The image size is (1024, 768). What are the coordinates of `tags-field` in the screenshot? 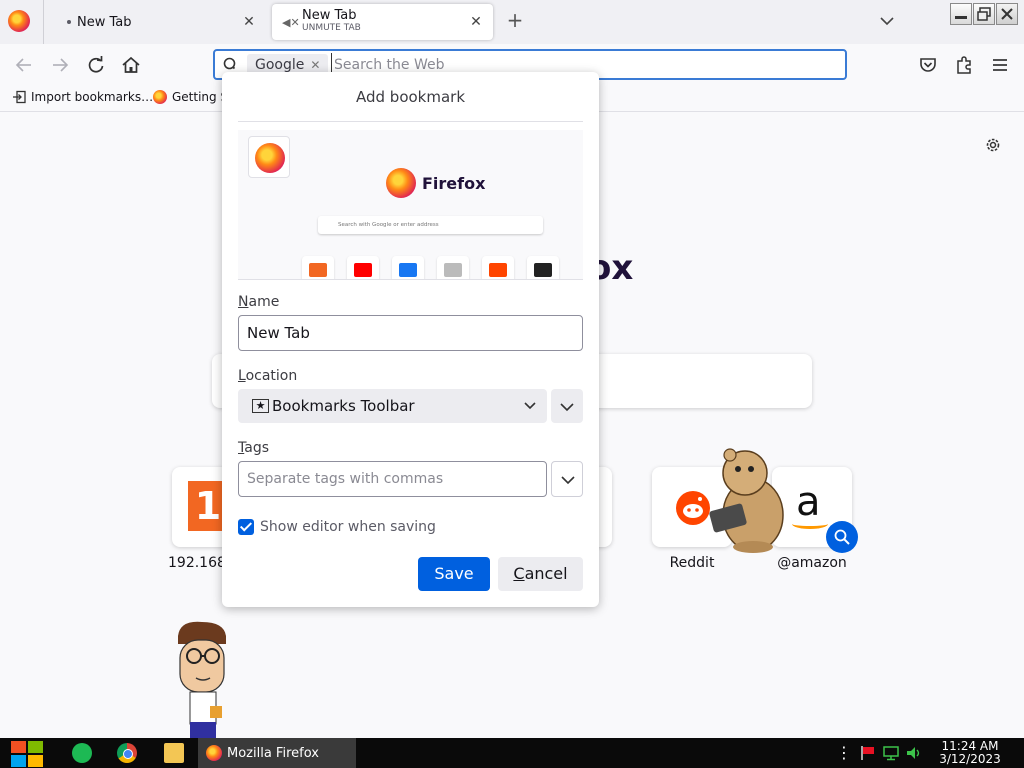 It's located at (392, 479).